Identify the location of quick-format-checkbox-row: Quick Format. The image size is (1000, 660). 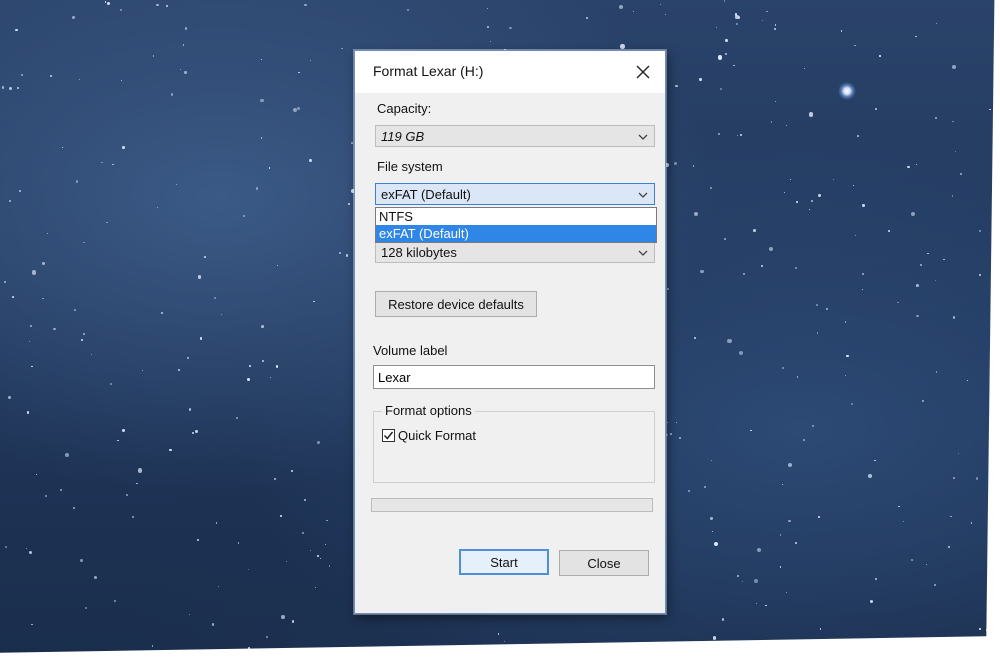
(429, 435).